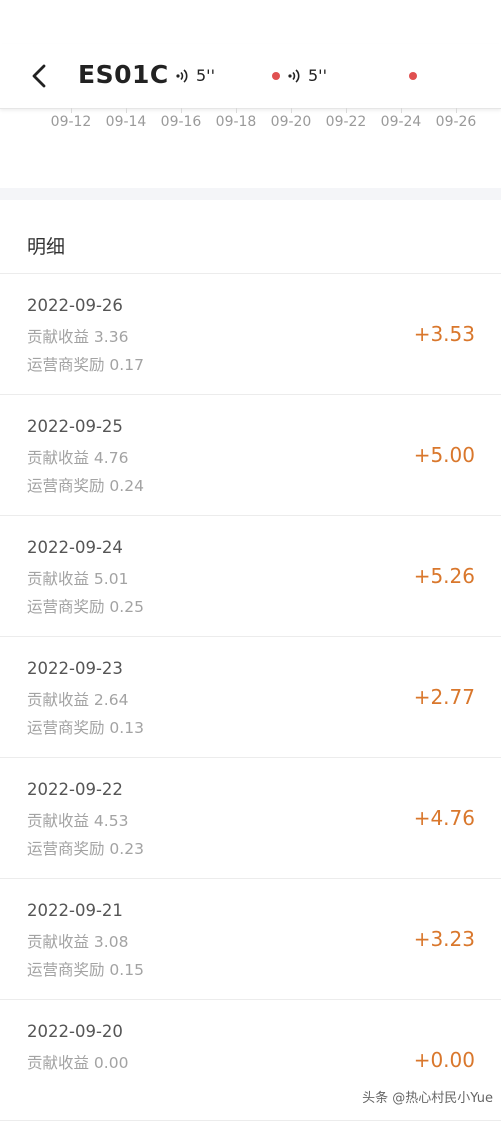 The width and height of the screenshot is (501, 1121). I want to click on top-bar: ES01C 5'' 5'', so click(250, 76).